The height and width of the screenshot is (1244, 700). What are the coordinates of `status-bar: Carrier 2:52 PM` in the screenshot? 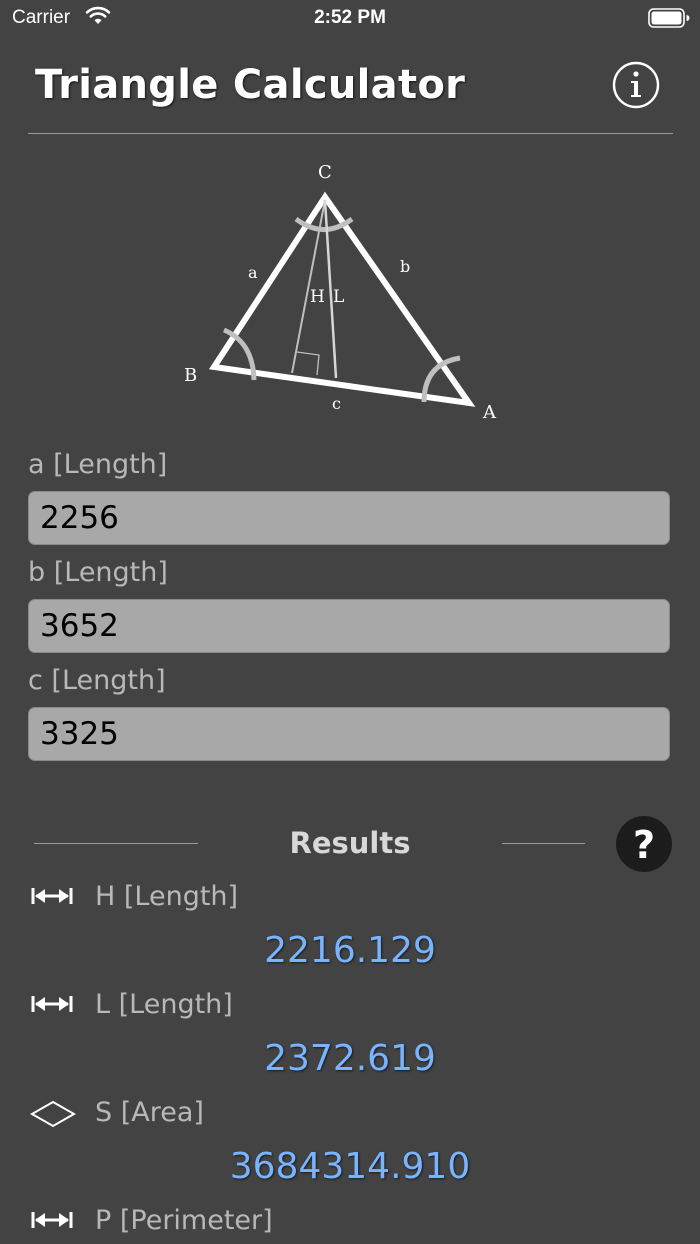 It's located at (350, 18).